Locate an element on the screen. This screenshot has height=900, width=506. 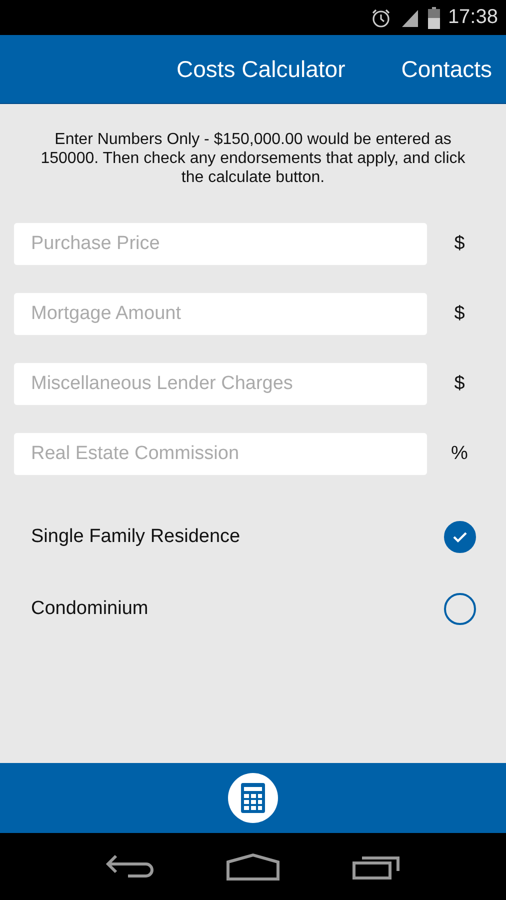
calculate-button is located at coordinates (253, 798).